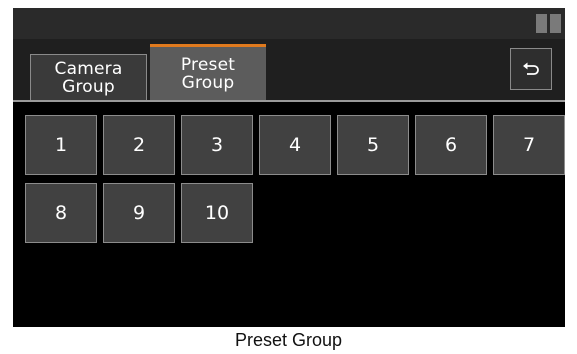  I want to click on preset-button-4: 4, so click(295, 145).